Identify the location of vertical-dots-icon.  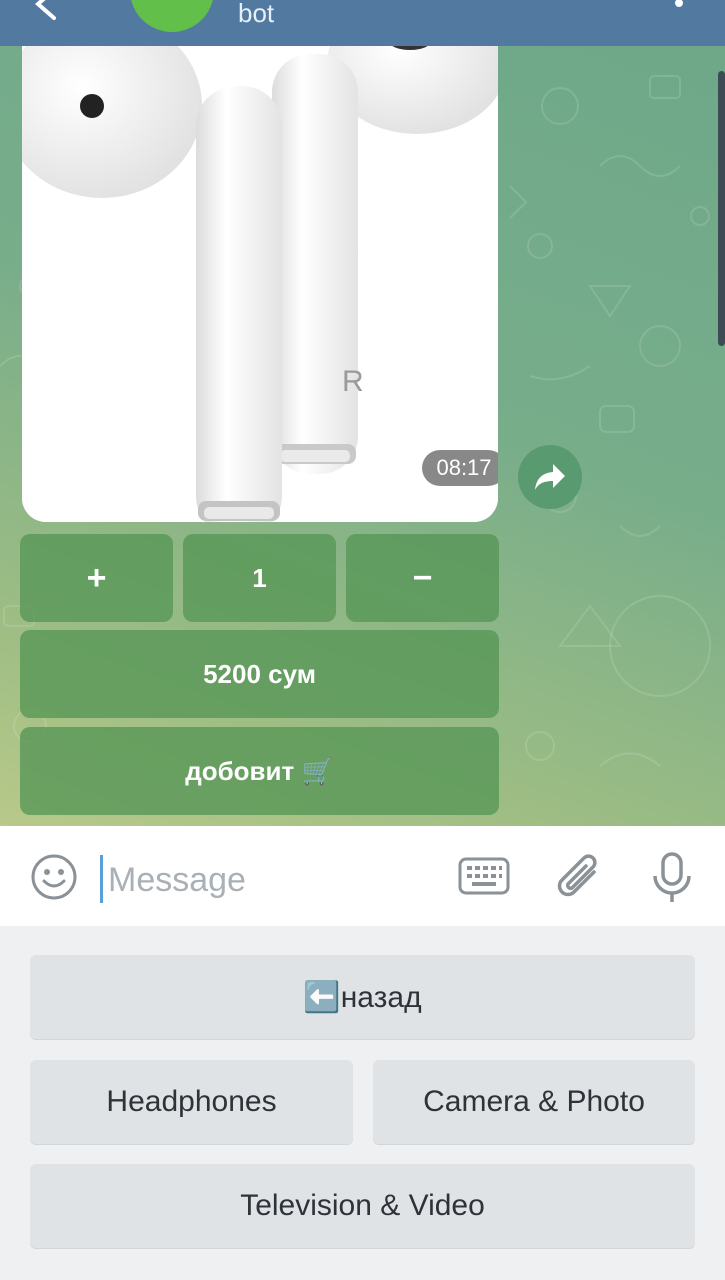
(679, 5).